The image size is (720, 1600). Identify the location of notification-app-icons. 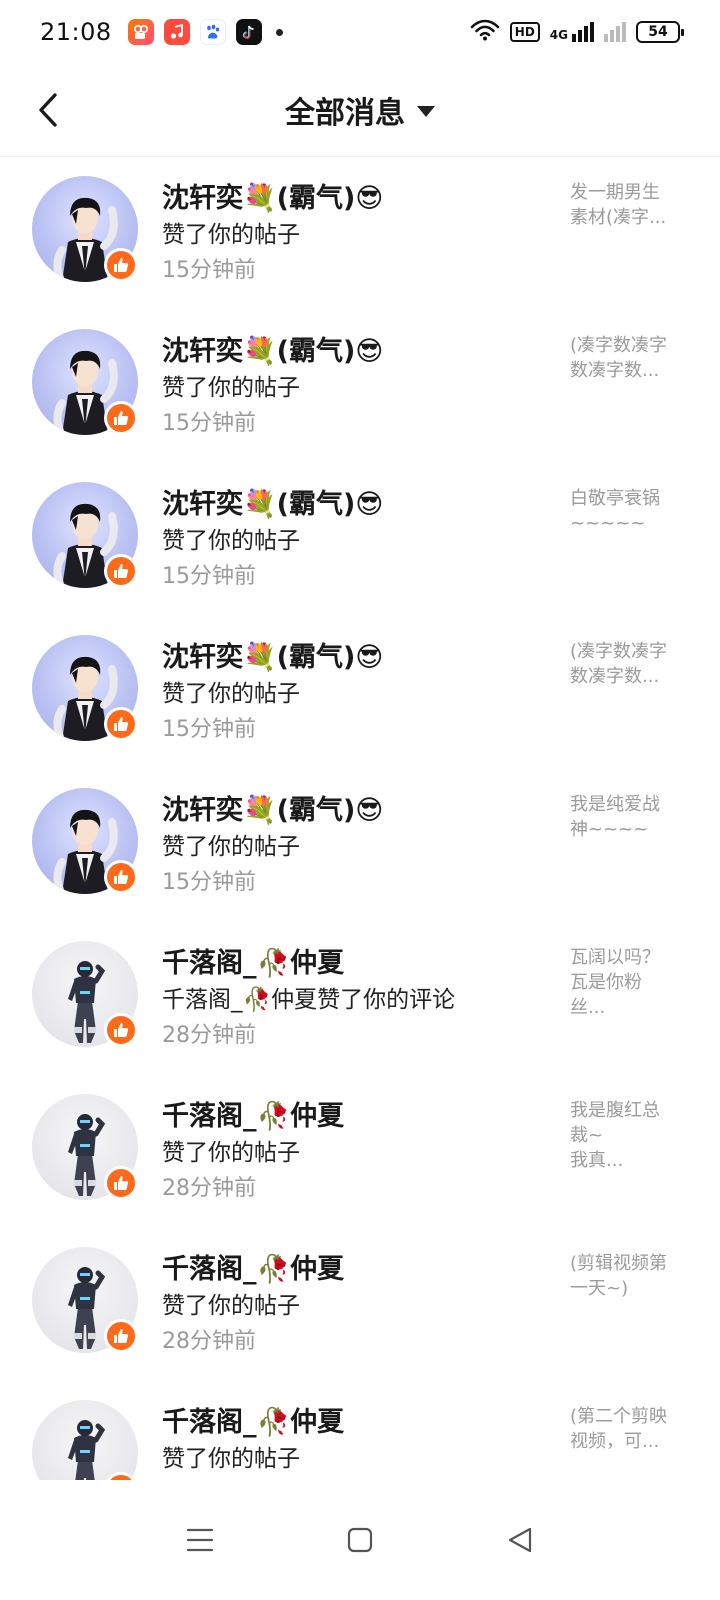
(205, 32).